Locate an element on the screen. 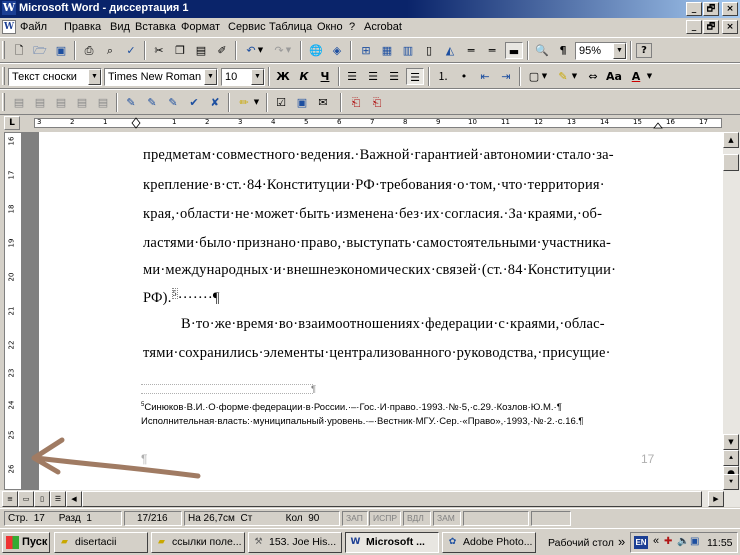 This screenshot has width=740, height=555. print-view-icon: ▯ is located at coordinates (42, 499).